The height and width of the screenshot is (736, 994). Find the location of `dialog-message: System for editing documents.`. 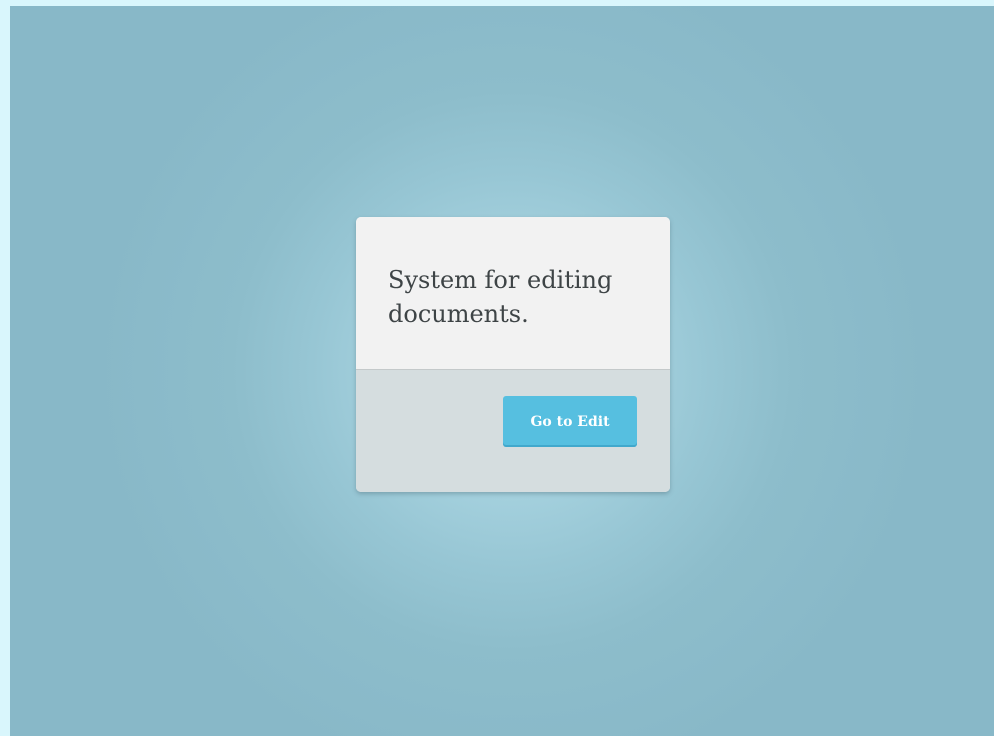

dialog-message: System for editing documents. is located at coordinates (500, 297).